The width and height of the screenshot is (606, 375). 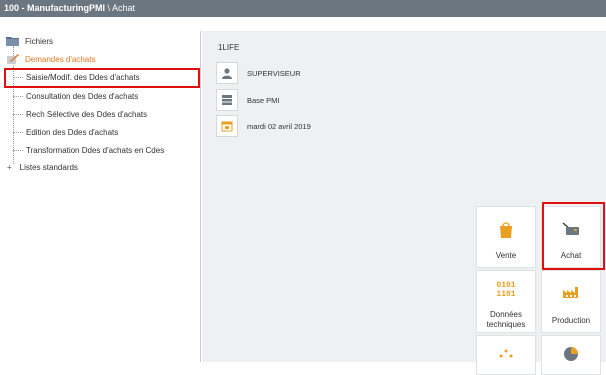 What do you see at coordinates (274, 73) in the screenshot?
I see `user-name: SUPERVISEUR` at bounding box center [274, 73].